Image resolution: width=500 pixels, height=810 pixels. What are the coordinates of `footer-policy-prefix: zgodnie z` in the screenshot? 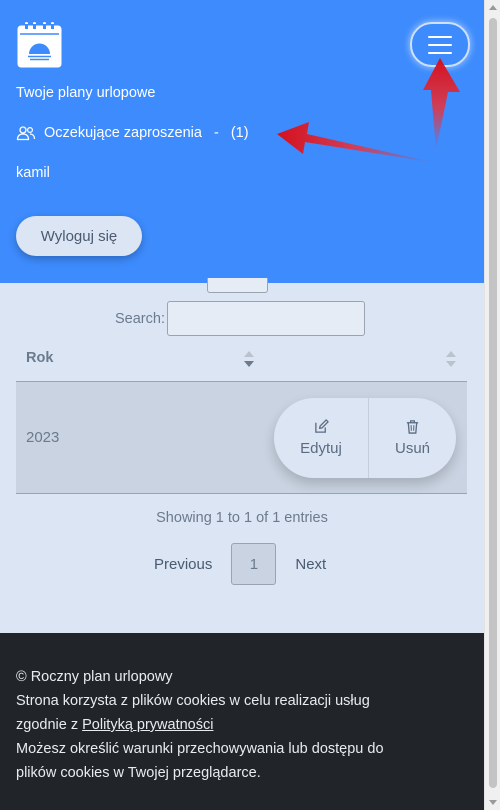 It's located at (49, 725).